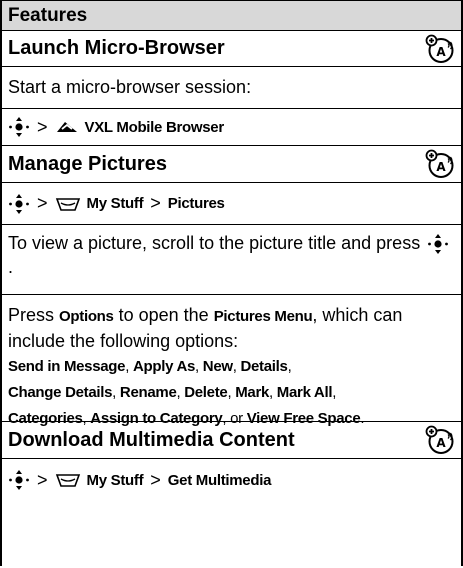 This screenshot has height=568, width=463. I want to click on download-path: > My Stuff > Get Multimedia, so click(231, 480).